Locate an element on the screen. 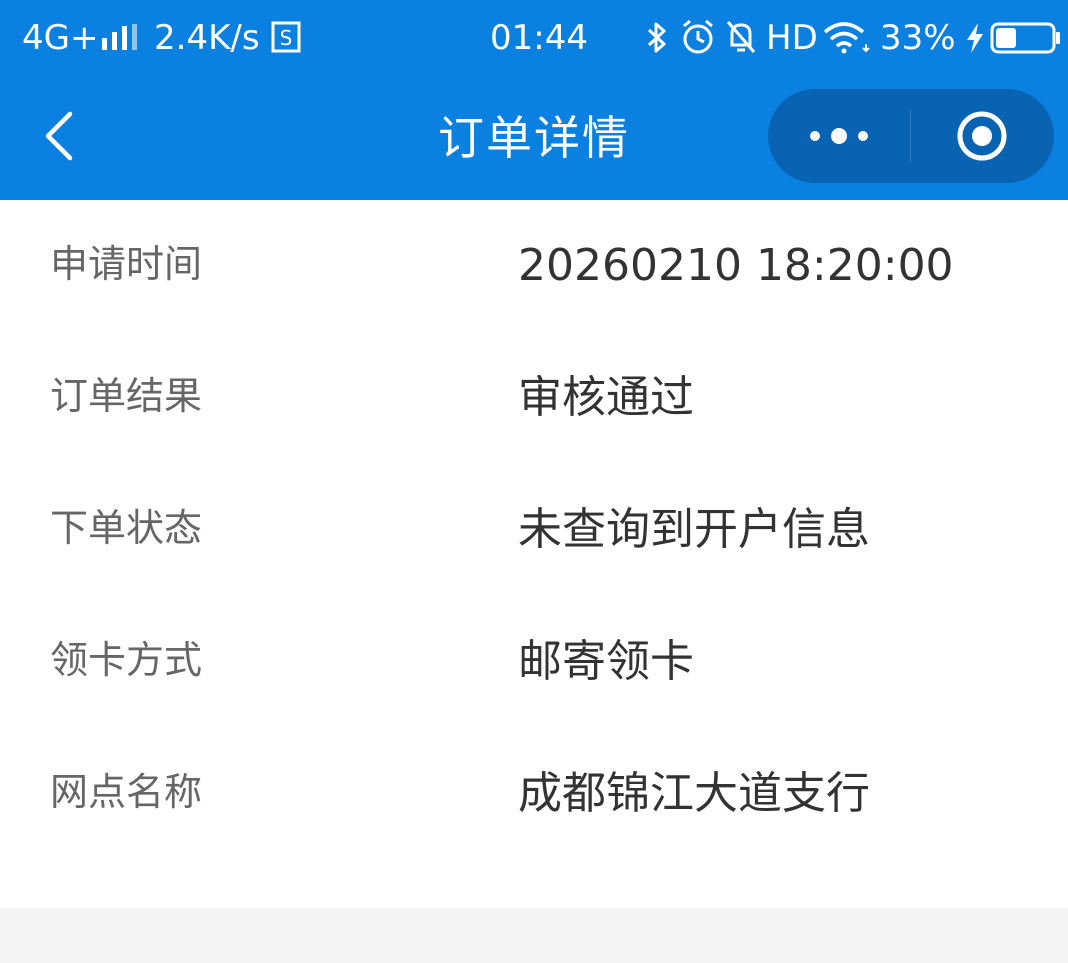  close-button is located at coordinates (982, 136).